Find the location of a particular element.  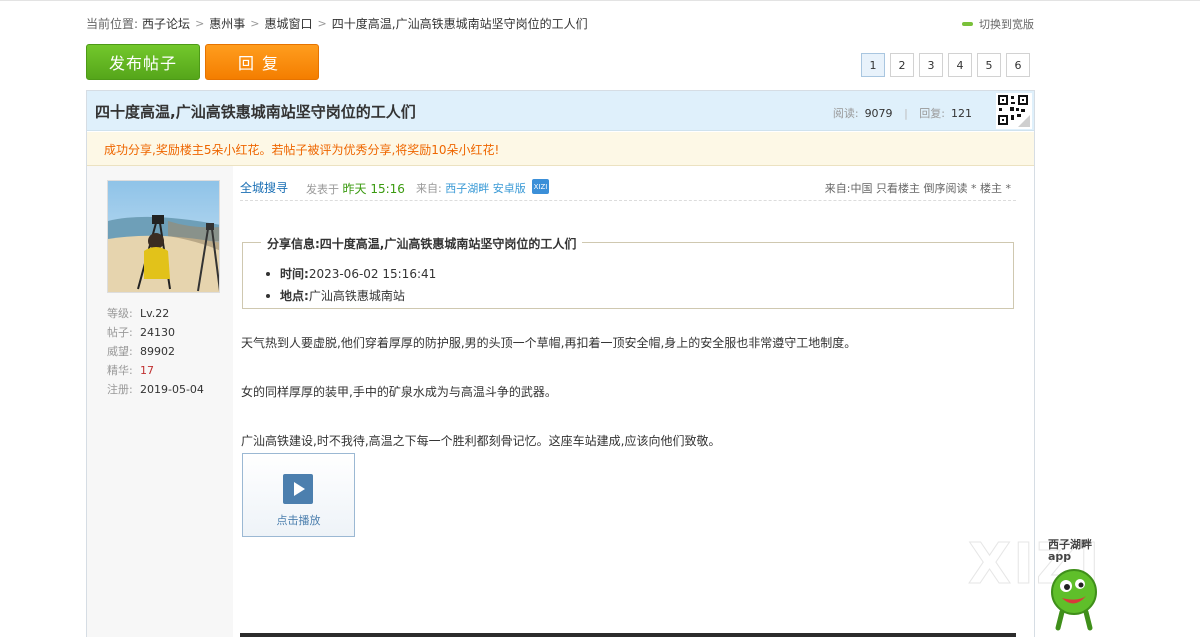

post-actions: 来自:中国 只看楼主 倒序阅读 * 楼主 * is located at coordinates (918, 188).